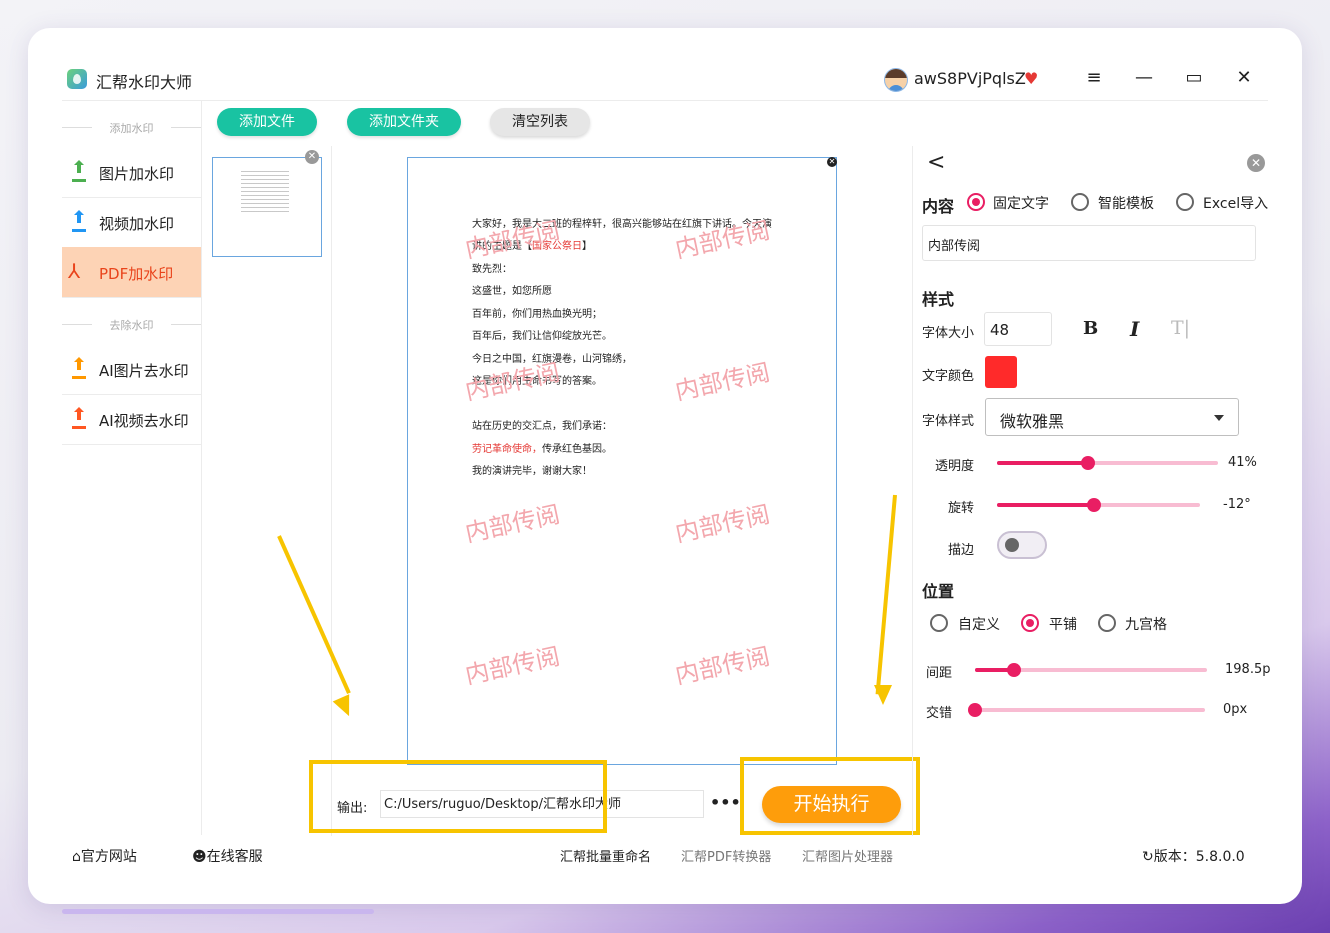 Image resolution: width=1330 pixels, height=933 pixels. What do you see at coordinates (79, 171) in the screenshot?
I see `upload-icon` at bounding box center [79, 171].